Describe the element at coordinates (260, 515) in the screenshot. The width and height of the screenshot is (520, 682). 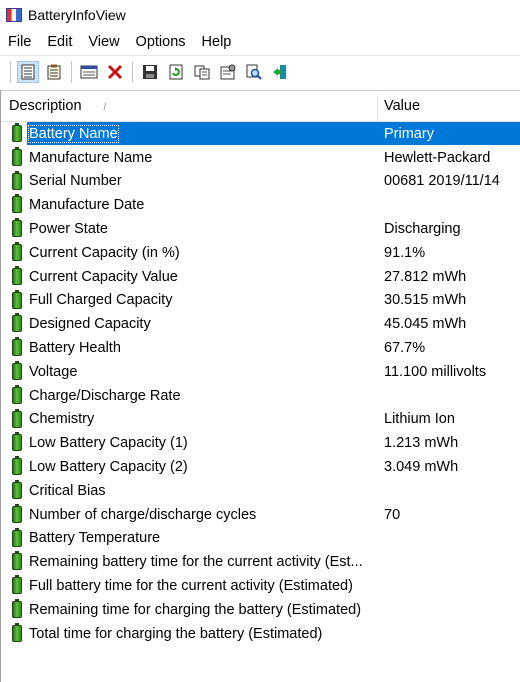
I see `table-row: Number of charge/discharge cycles 70` at that location.